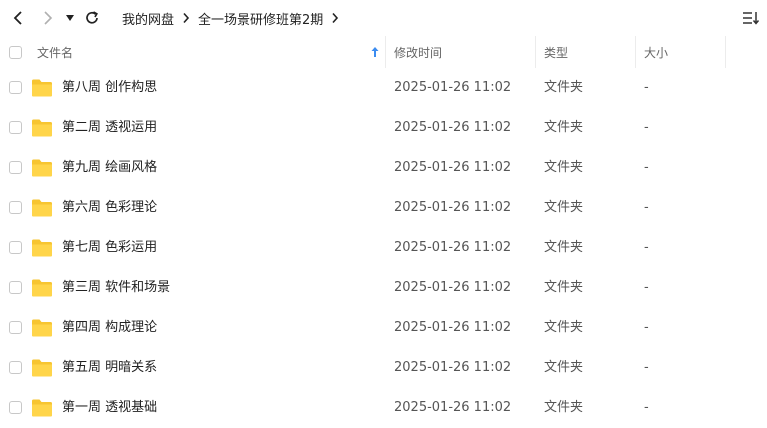 This screenshot has width=767, height=428. Describe the element at coordinates (109, 128) in the screenshot. I see `file-name: 第二周 透视运用` at that location.